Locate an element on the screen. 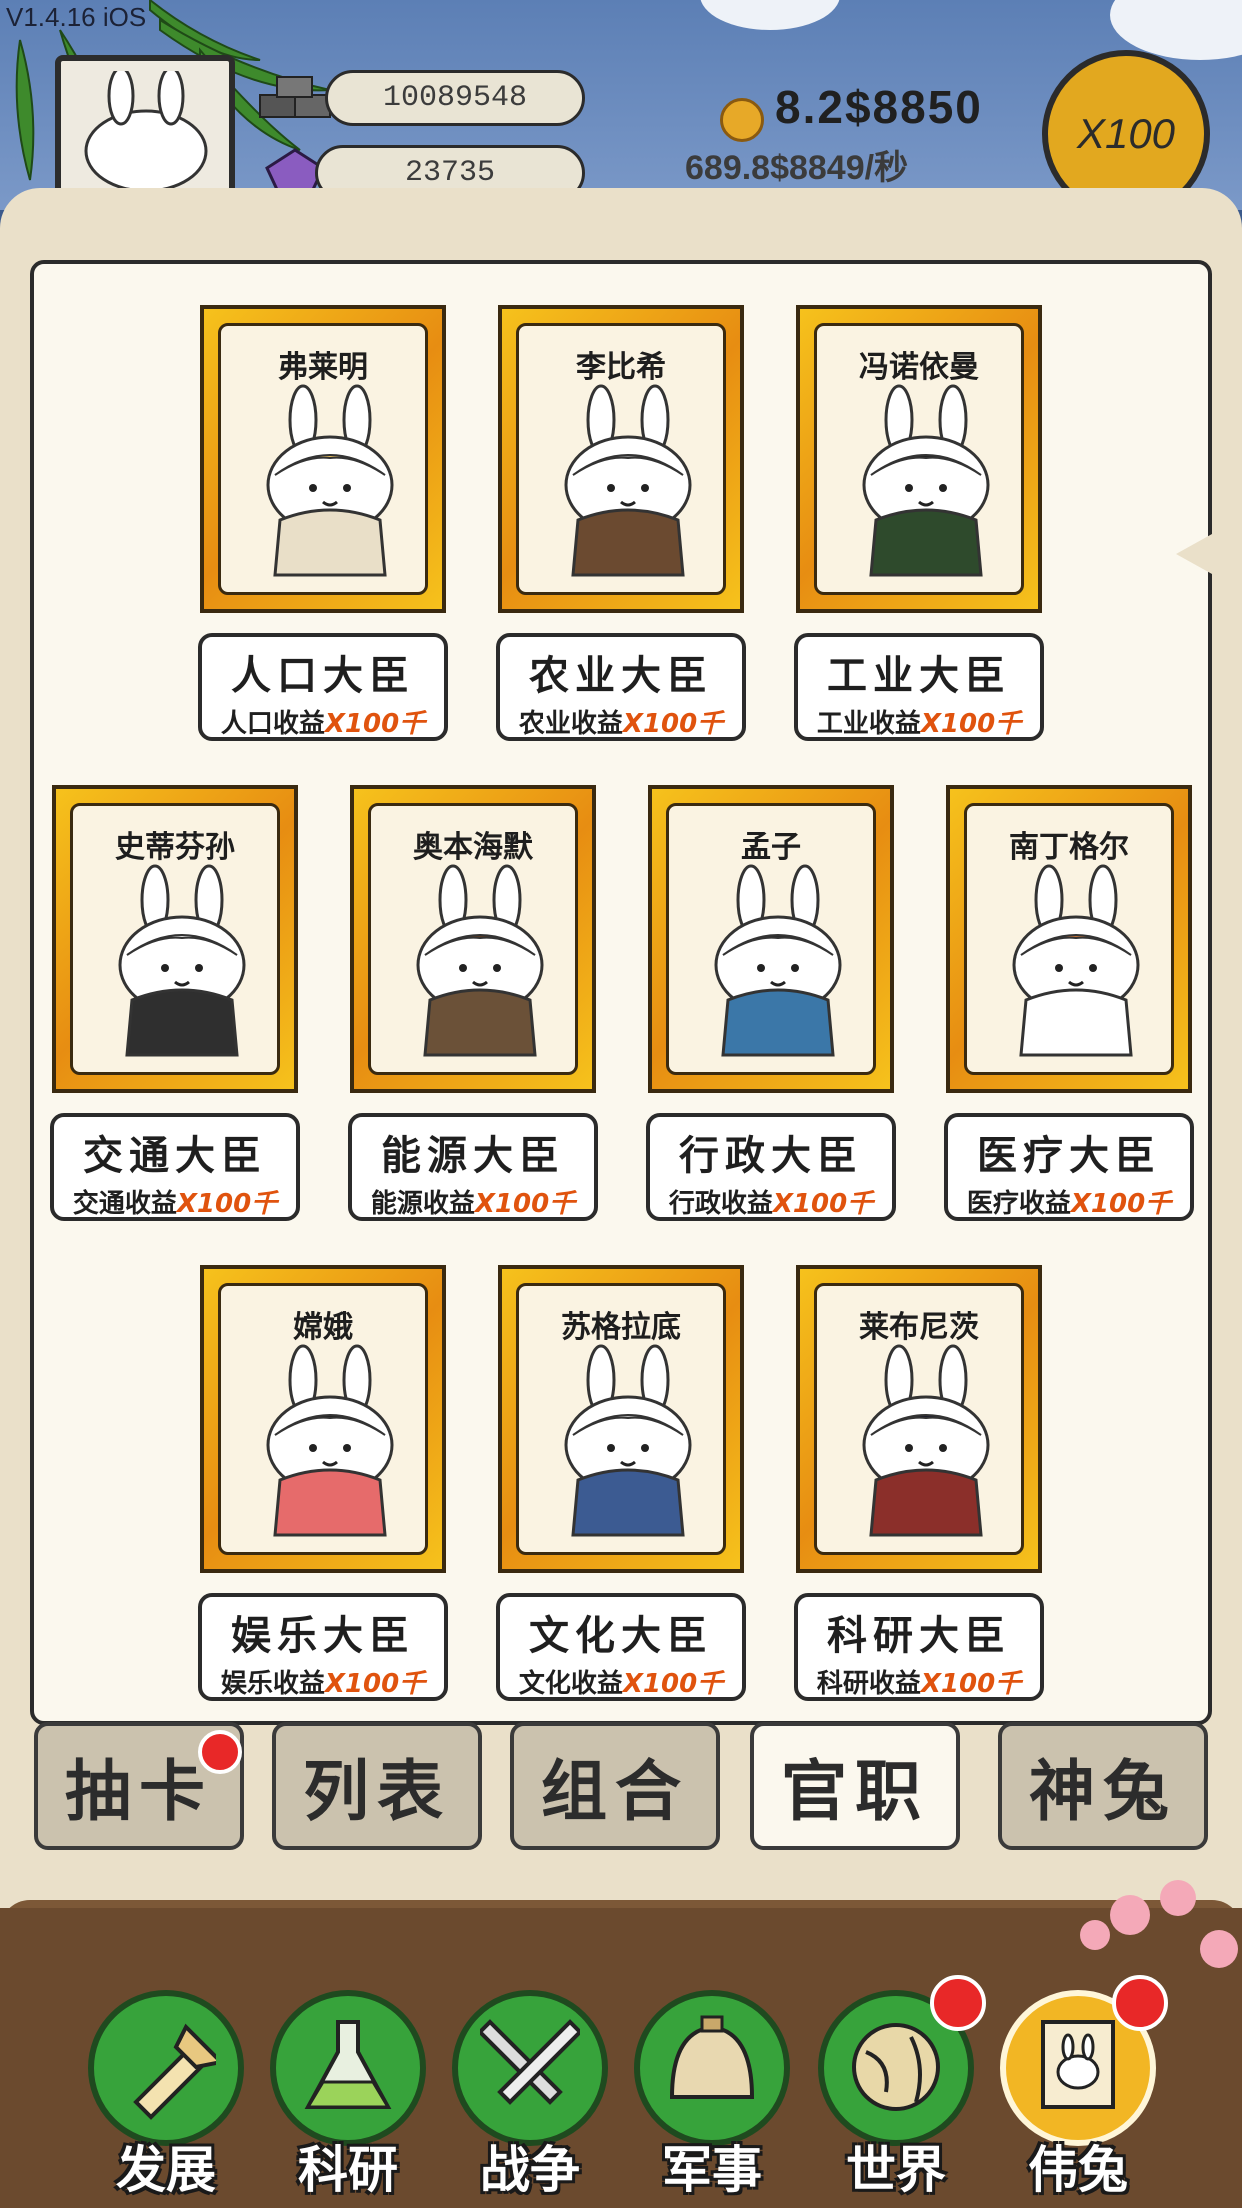  minister-title-box: 人口大臣 人口收益X100千 is located at coordinates (323, 687).